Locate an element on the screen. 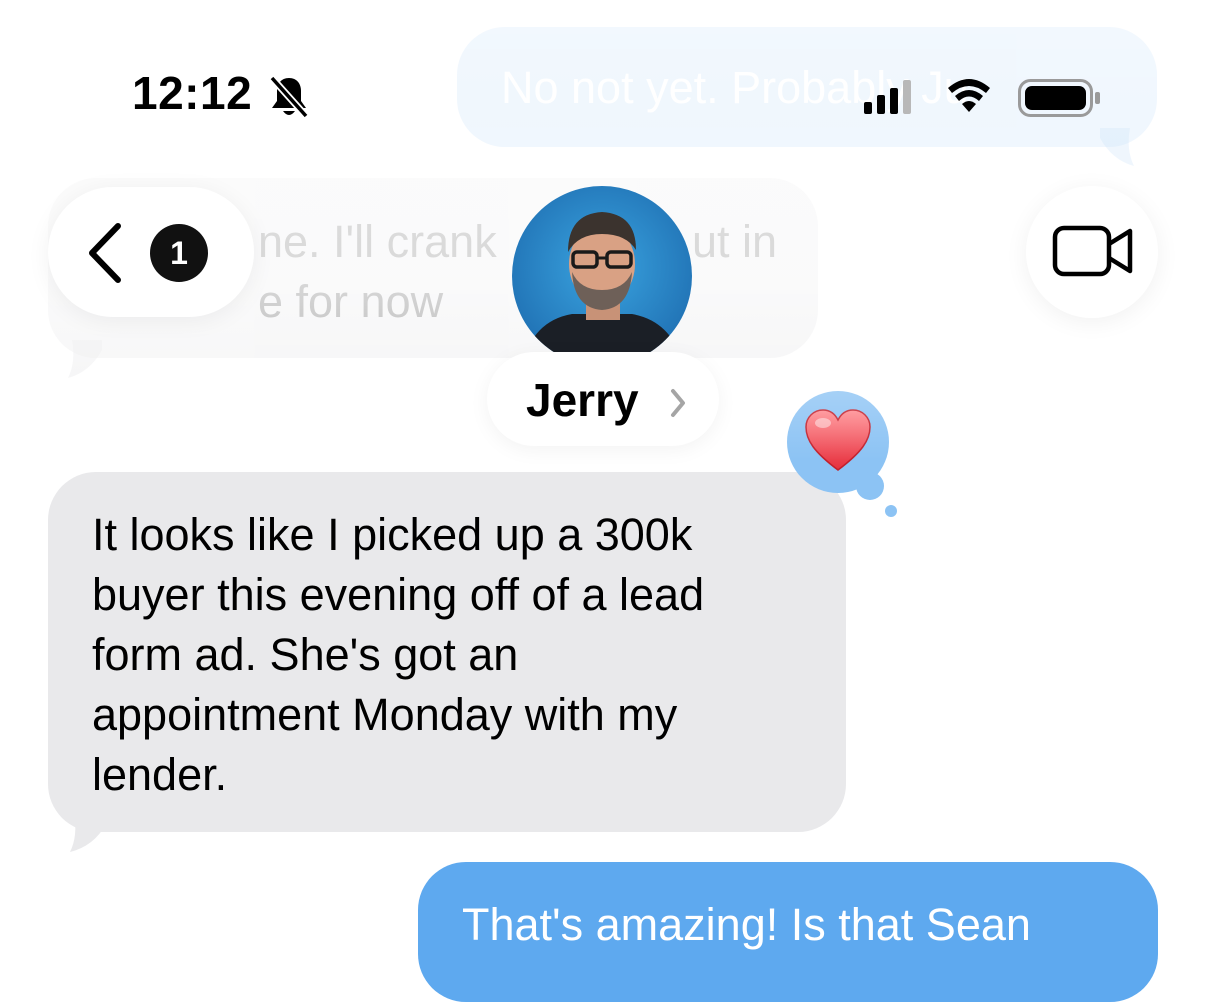 This screenshot has height=1002, width=1206. battery-icon is located at coordinates (1059, 98).